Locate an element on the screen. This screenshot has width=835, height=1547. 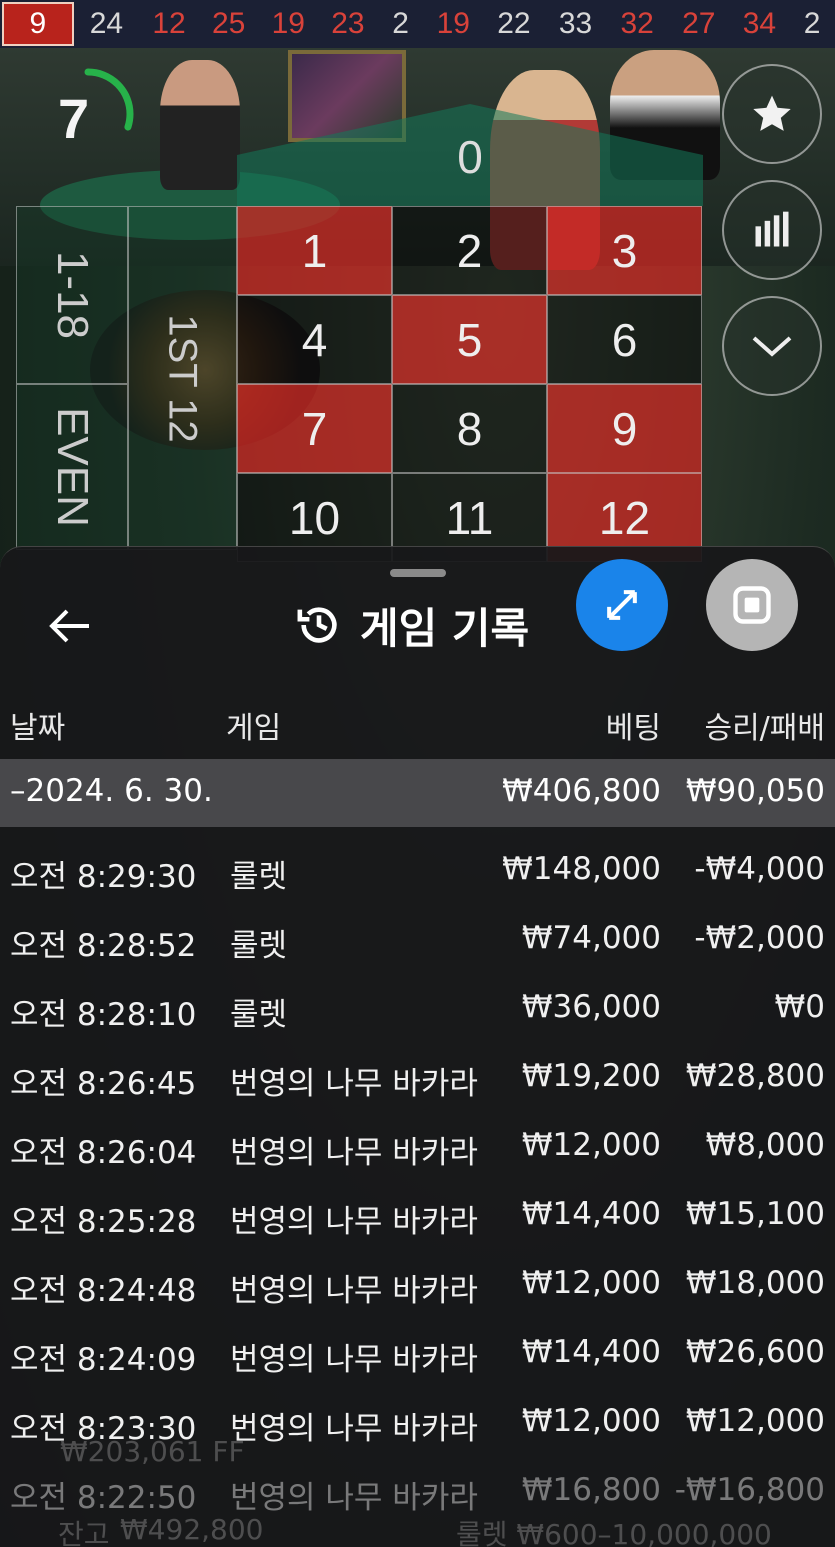
history-icon is located at coordinates (317, 625).